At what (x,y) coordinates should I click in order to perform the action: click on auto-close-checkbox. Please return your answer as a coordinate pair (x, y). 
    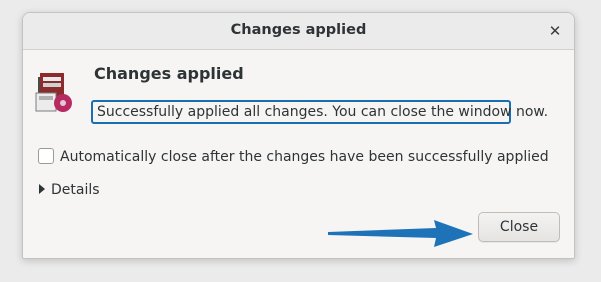
    Looking at the image, I should click on (46, 156).